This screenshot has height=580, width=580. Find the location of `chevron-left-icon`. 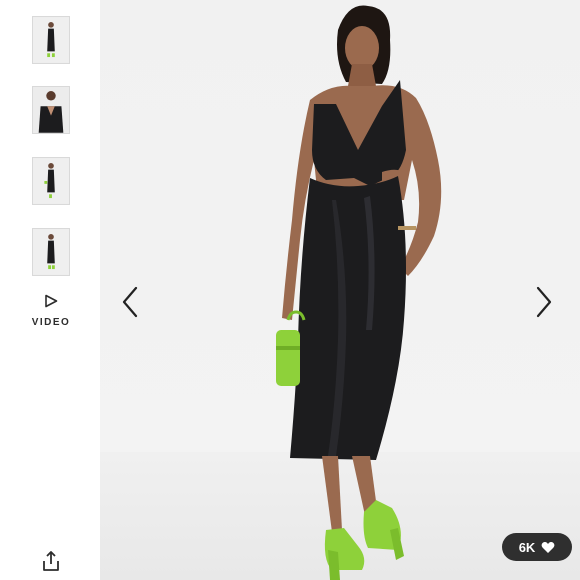

chevron-left-icon is located at coordinates (130, 302).